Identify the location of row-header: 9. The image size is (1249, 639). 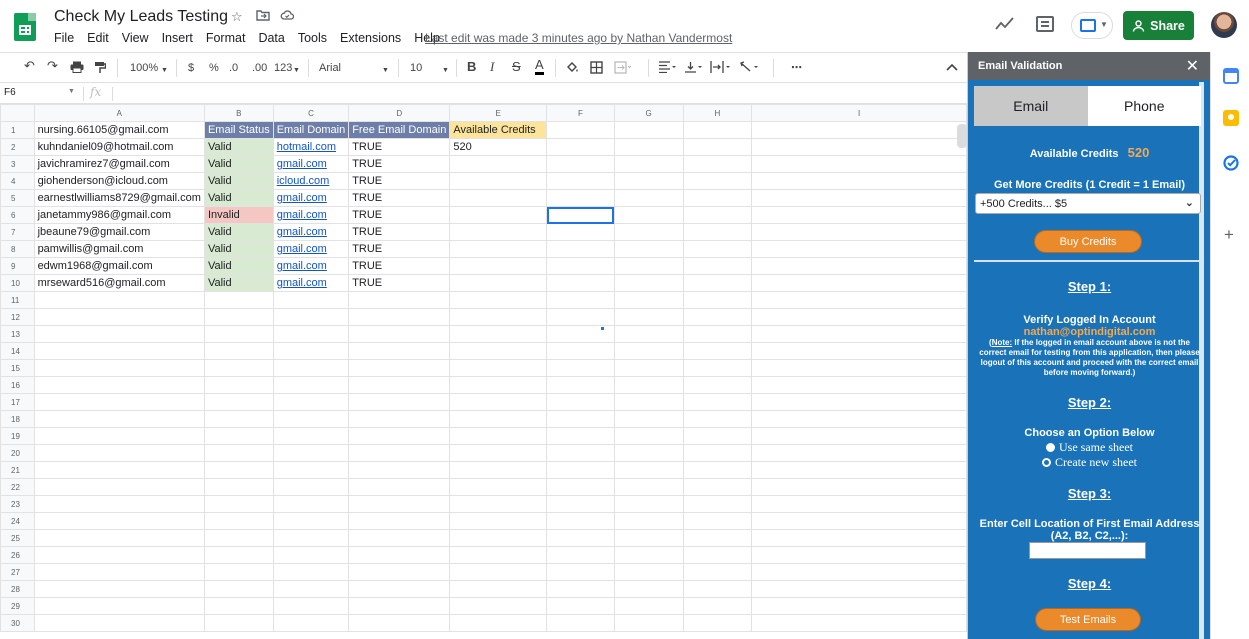
(17, 266).